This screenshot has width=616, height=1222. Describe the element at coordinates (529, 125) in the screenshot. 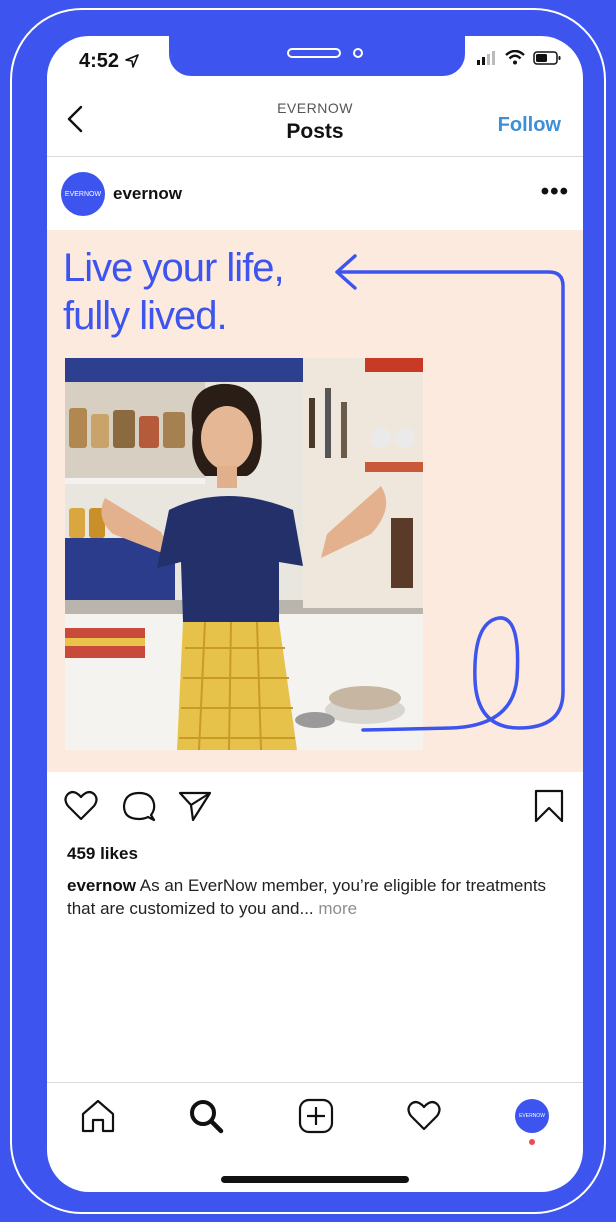

I see `follow-button: Follow` at that location.